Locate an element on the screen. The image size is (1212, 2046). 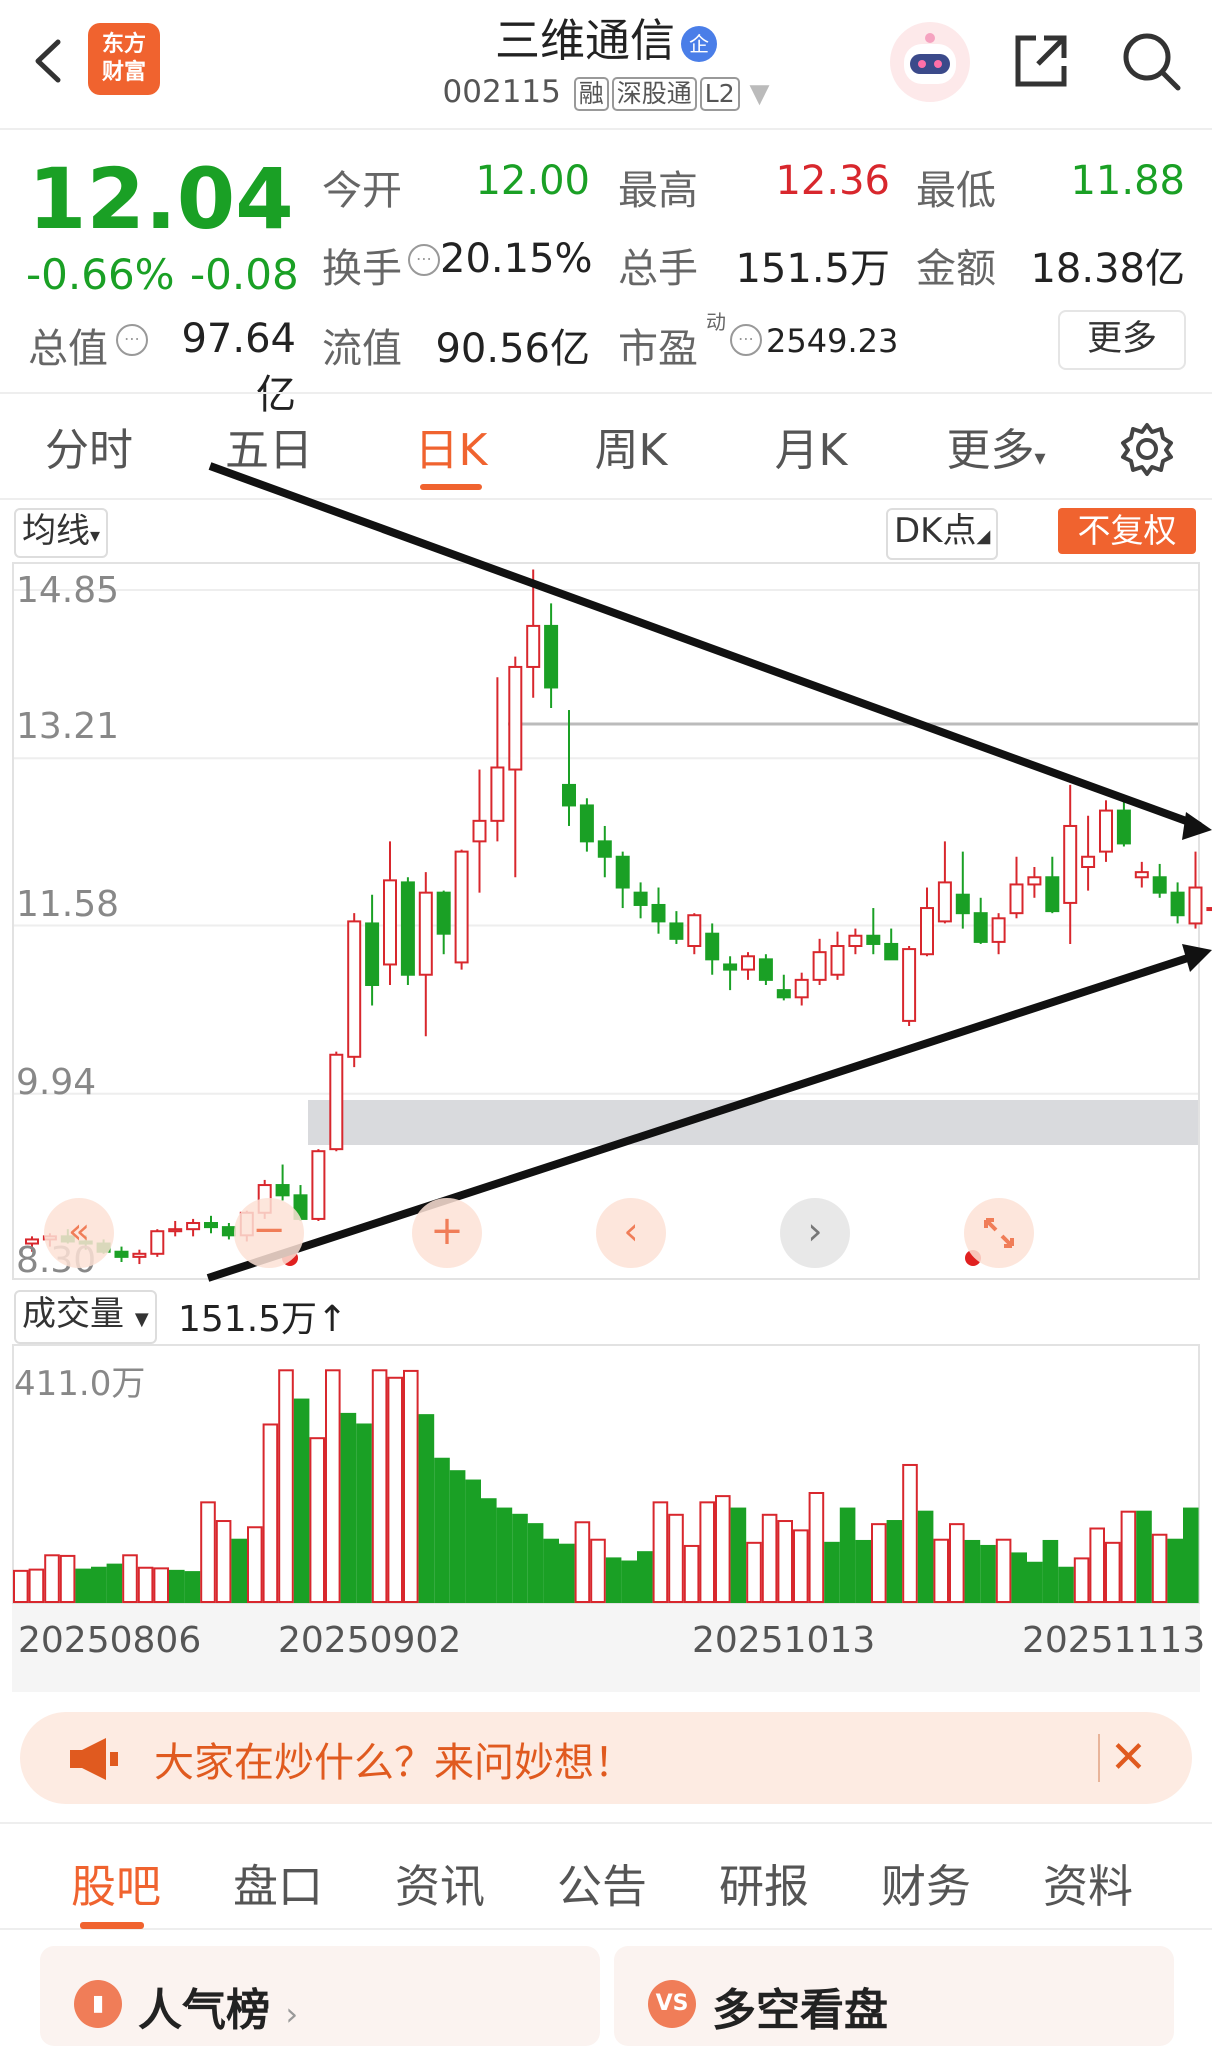
tab-forum: 股吧 is located at coordinates (116, 1882).